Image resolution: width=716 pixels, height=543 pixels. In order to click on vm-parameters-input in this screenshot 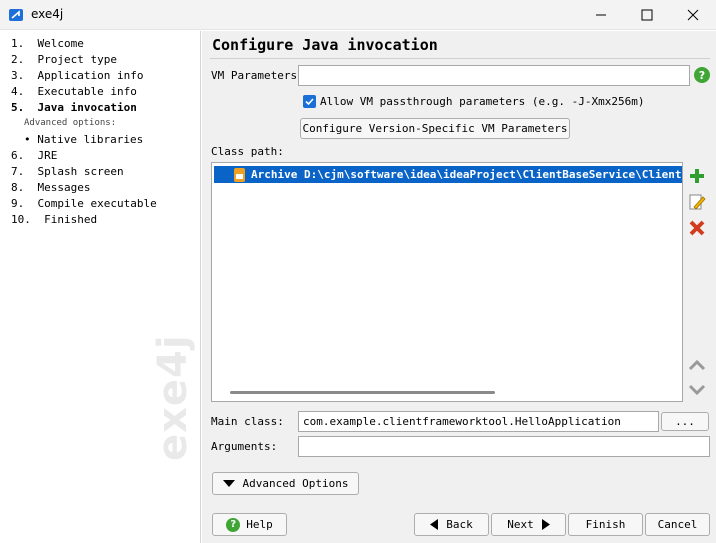, I will do `click(494, 75)`.